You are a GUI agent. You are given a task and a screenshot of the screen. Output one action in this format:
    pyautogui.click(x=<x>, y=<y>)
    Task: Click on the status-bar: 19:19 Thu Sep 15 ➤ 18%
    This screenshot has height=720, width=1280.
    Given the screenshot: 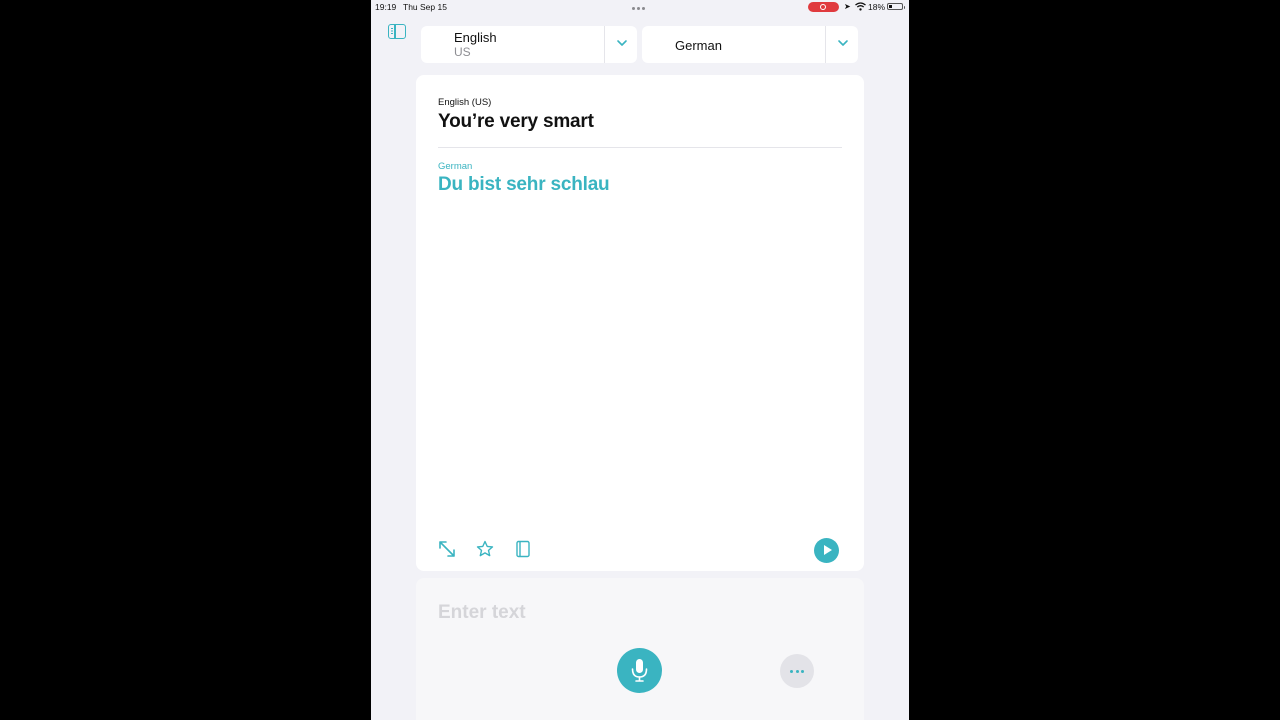 What is the action you would take?
    pyautogui.click(x=640, y=7)
    